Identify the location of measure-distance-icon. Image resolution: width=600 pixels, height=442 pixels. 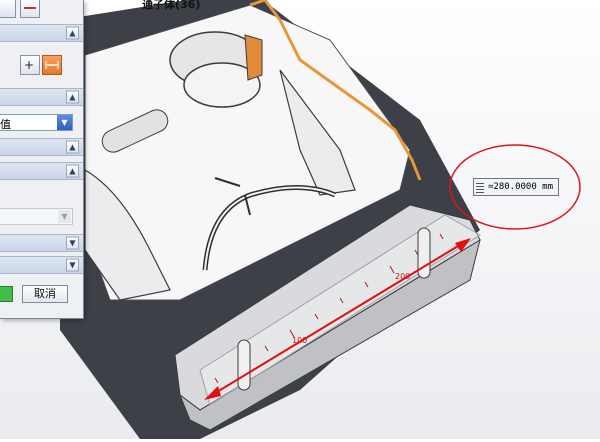
(52, 65).